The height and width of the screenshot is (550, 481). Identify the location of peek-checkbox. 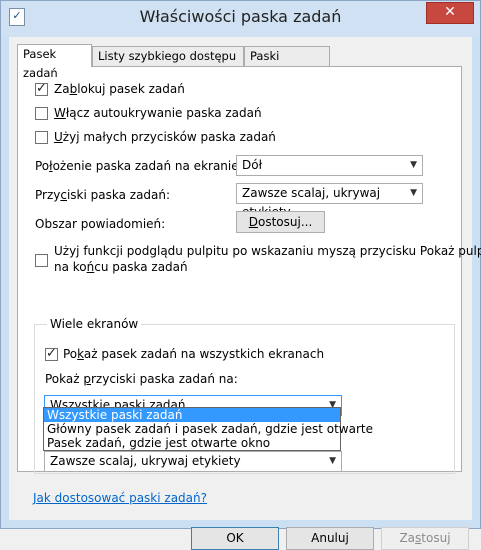
(41, 260).